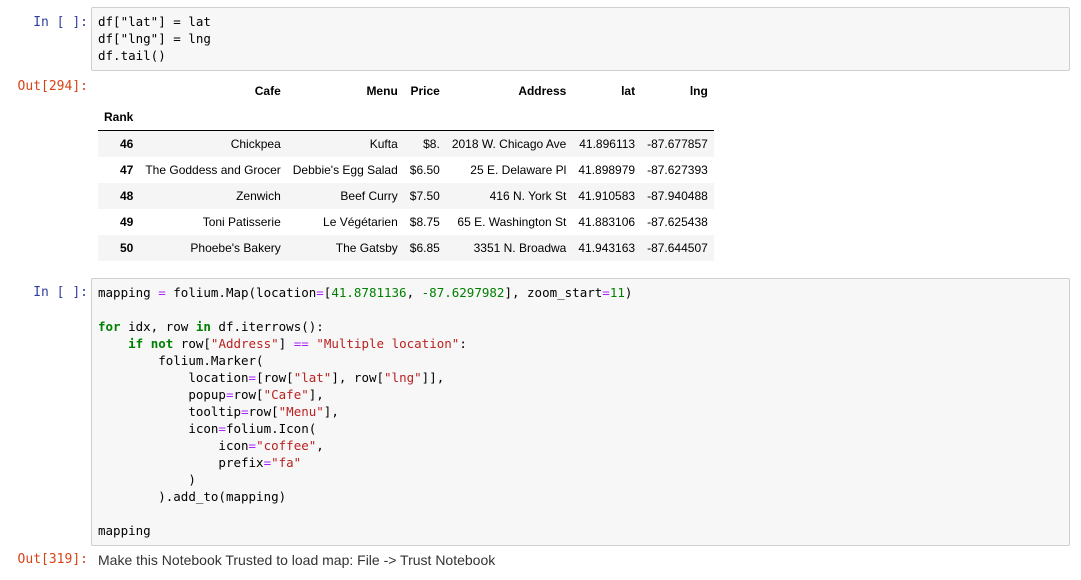  What do you see at coordinates (60, 22) in the screenshot?
I see `cell1-in-prompt: In [ ]:` at bounding box center [60, 22].